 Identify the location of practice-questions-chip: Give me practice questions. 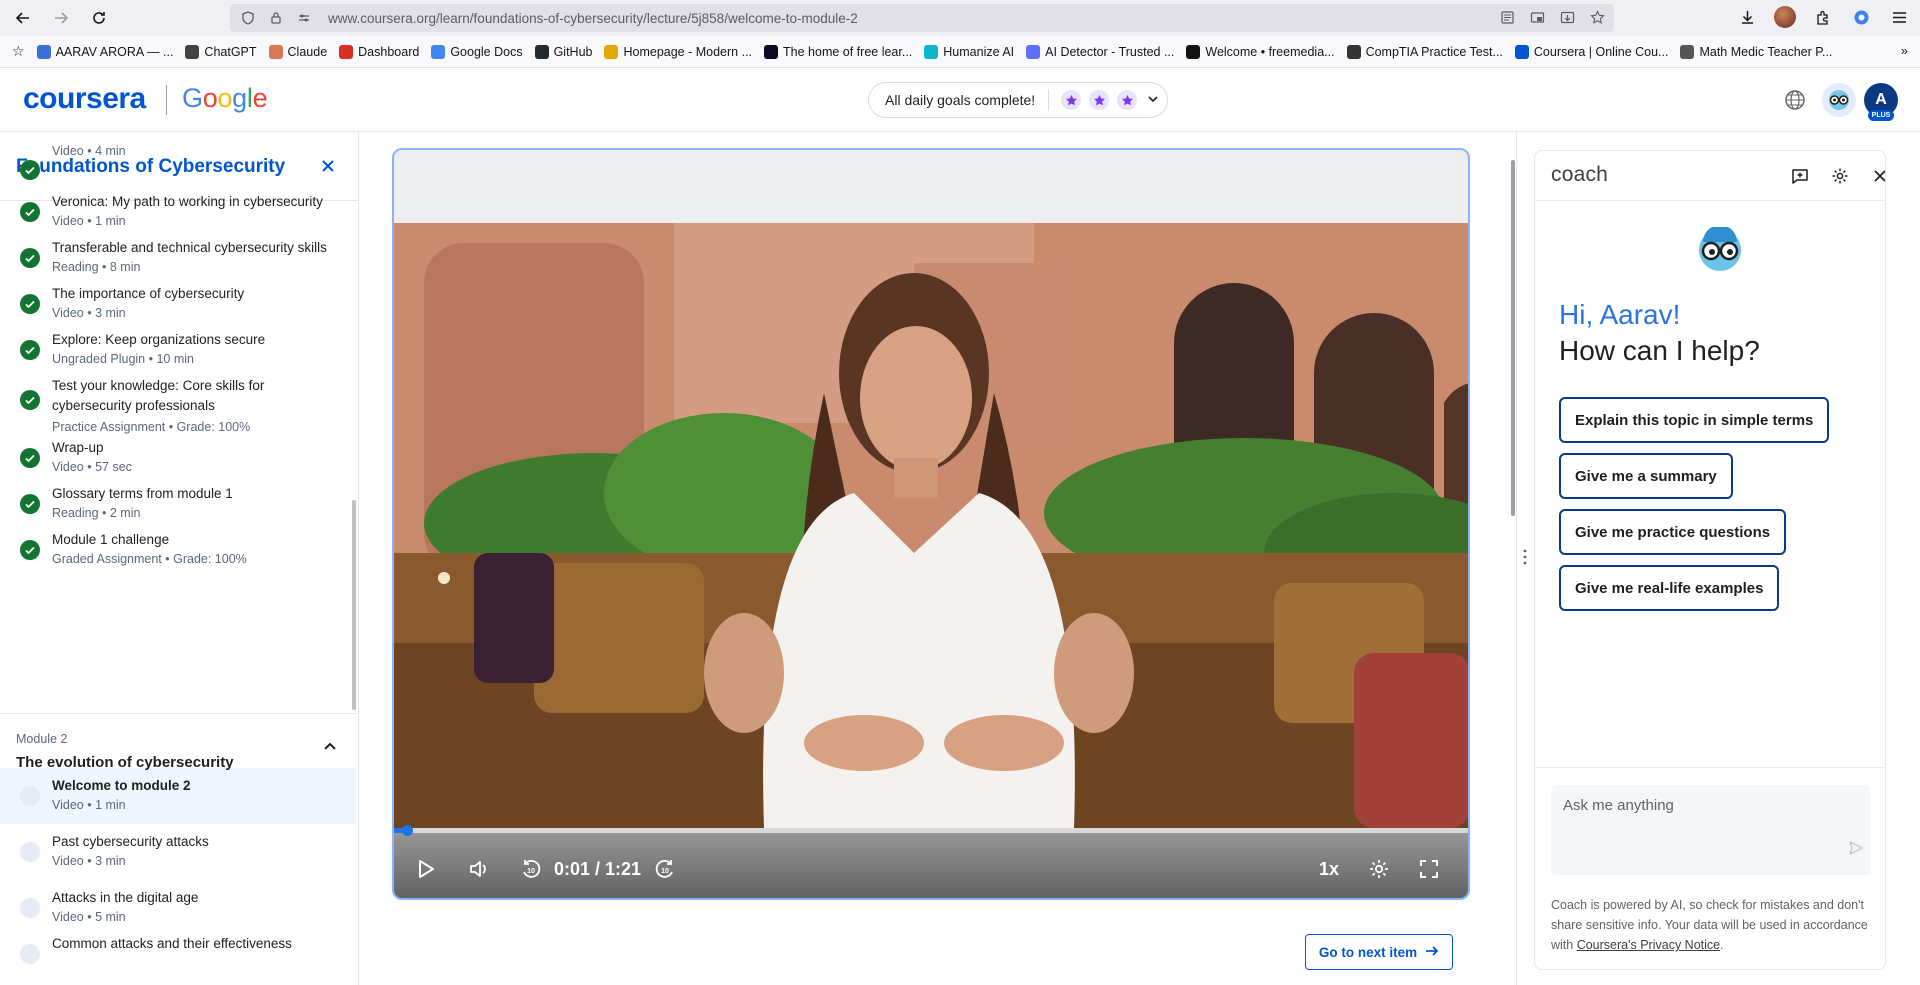
(1673, 532).